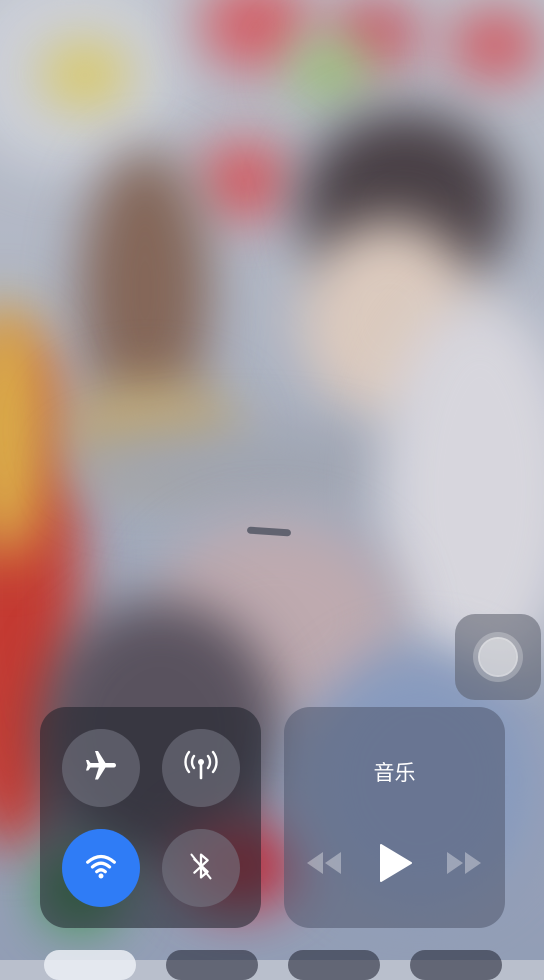 The image size is (544, 980). I want to click on flashlight-tile, so click(90, 965).